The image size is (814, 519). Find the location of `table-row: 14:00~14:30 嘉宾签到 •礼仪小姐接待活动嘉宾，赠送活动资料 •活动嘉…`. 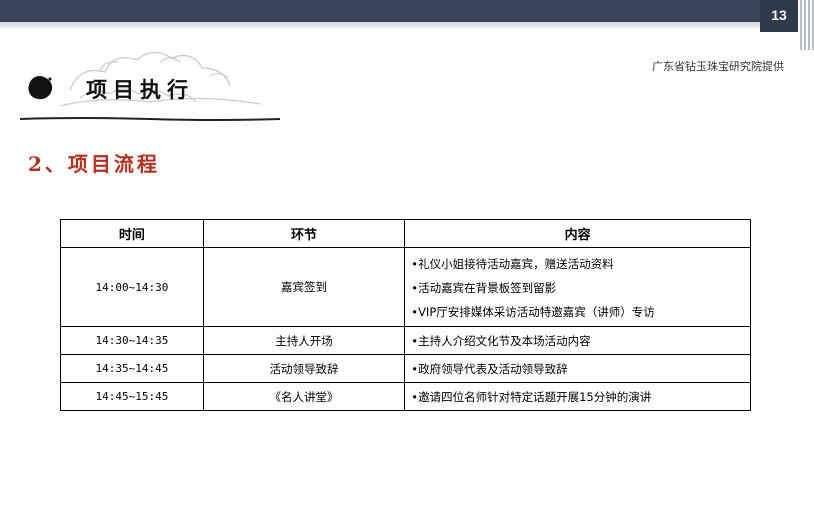

table-row: 14:00~14:30 嘉宾签到 •礼仪小姐接待活动嘉宾，赠送活动资料 •活动嘉… is located at coordinates (405, 287).